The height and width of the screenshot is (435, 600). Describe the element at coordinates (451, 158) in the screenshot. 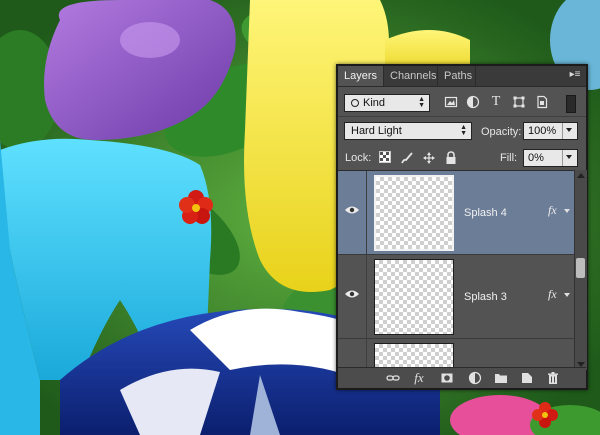

I see `lock-all-icon` at that location.